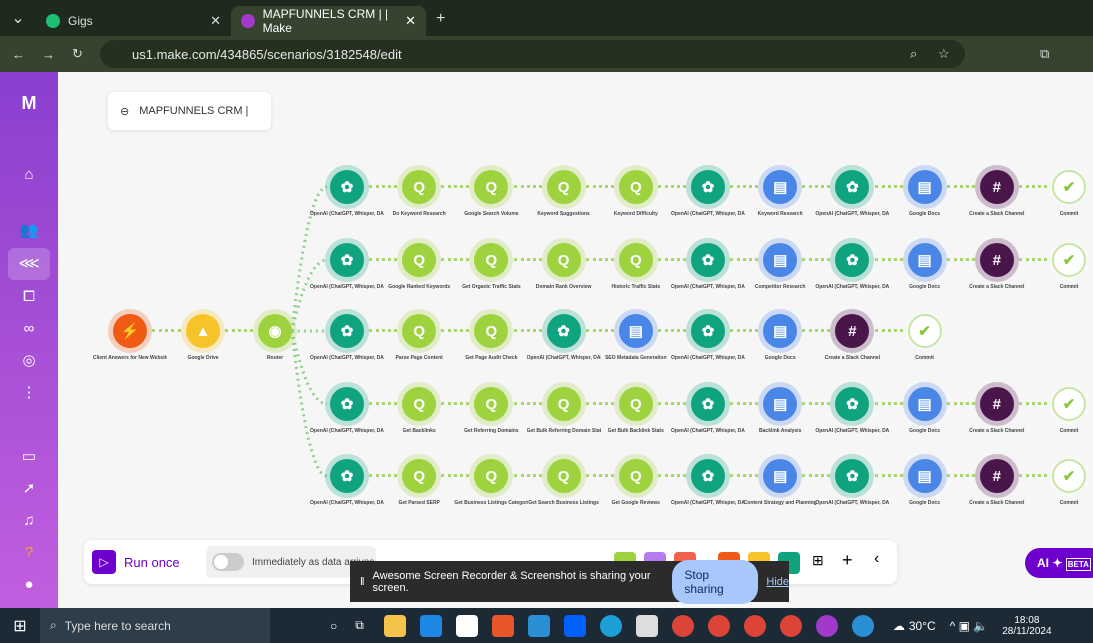 This screenshot has height=643, width=1093. Describe the element at coordinates (29, 297) in the screenshot. I see `apps-icon: ⧠` at that location.